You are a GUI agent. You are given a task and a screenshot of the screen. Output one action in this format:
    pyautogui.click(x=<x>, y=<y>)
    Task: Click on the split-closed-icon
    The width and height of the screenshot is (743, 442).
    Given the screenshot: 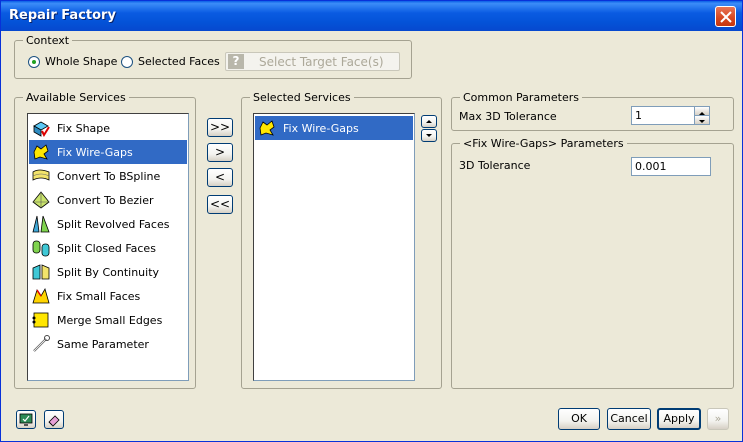 What is the action you would take?
    pyautogui.click(x=41, y=248)
    